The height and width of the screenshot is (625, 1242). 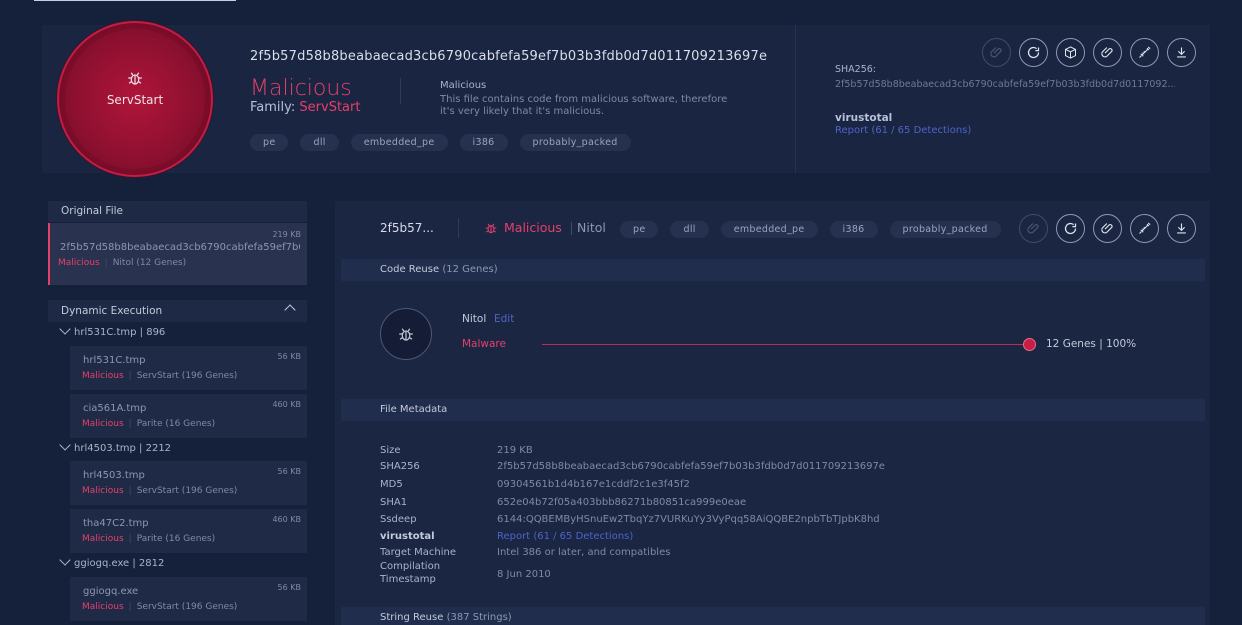 I want to click on process-label: ggiogq.exe | 2812, so click(x=119, y=563).